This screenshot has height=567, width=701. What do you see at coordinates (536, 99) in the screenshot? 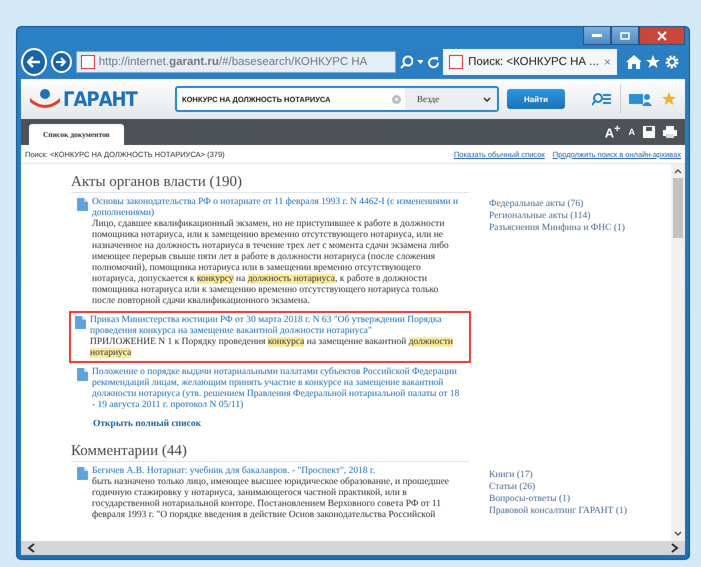
I see `find-button: Найти` at bounding box center [536, 99].